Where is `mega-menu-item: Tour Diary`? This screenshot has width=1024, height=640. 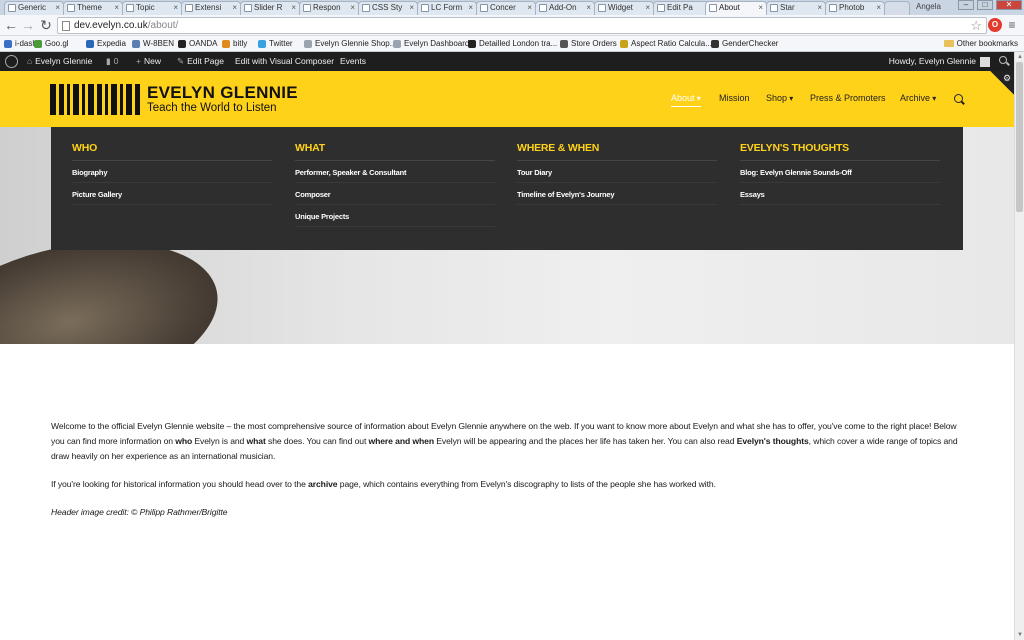
mega-menu-item: Tour Diary is located at coordinates (534, 173).